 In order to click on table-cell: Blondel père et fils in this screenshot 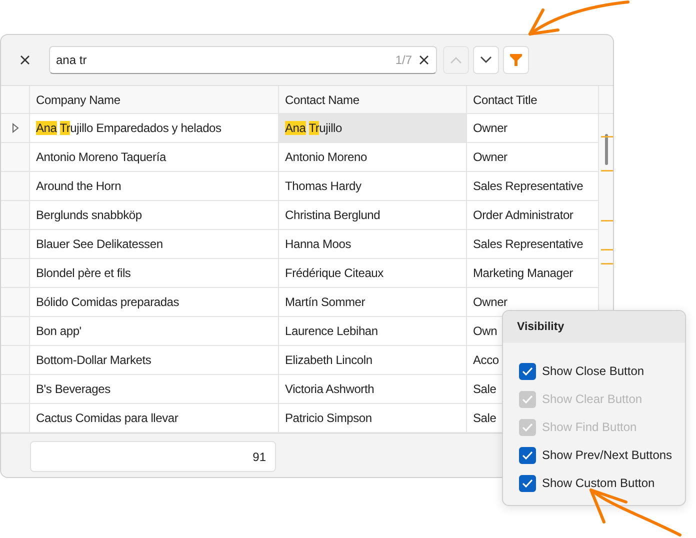, I will do `click(153, 273)`.